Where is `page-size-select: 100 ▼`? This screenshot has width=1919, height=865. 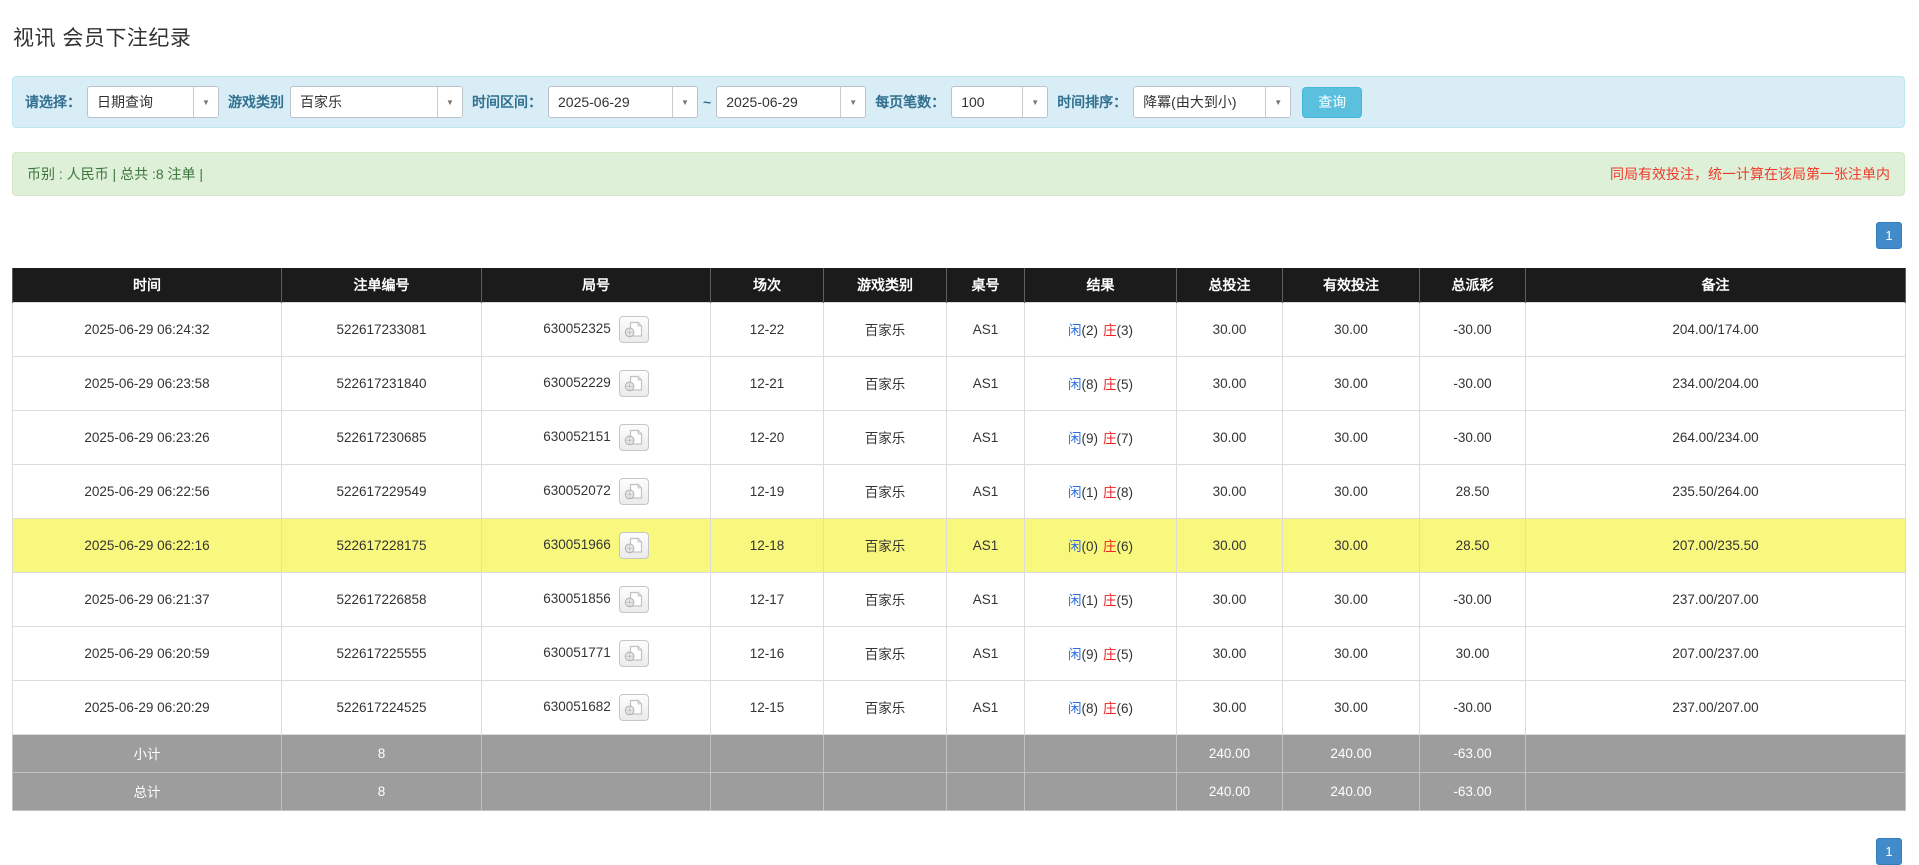
page-size-select: 100 ▼ is located at coordinates (1000, 102).